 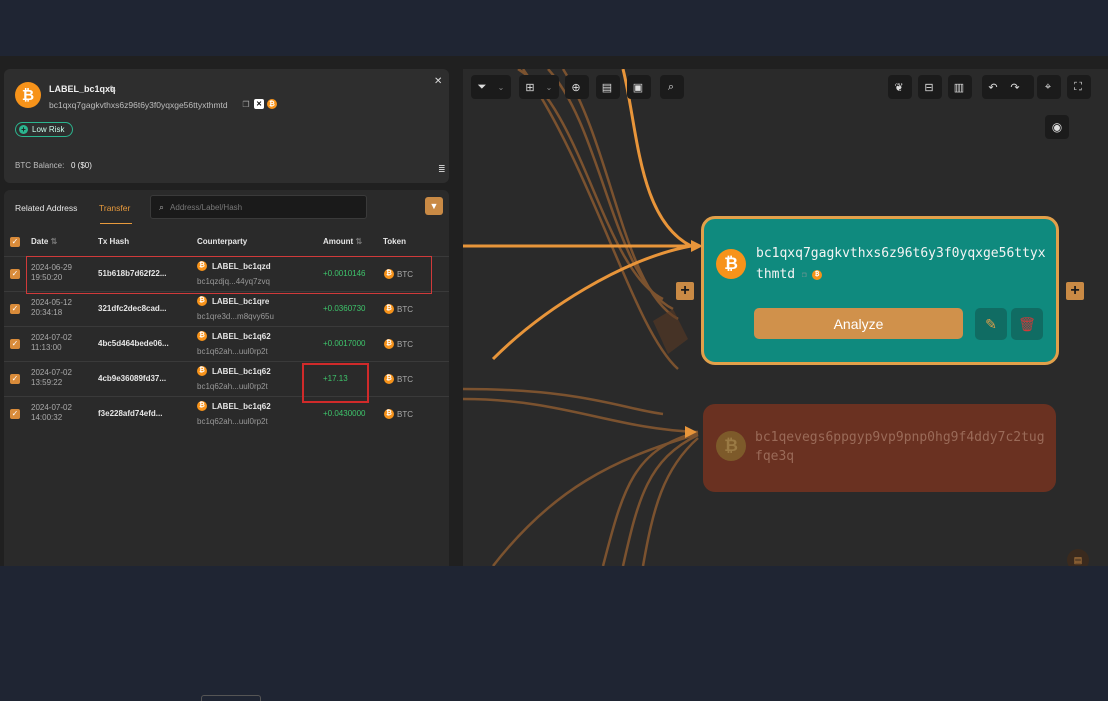 I want to click on column-header-date: Date ⇅, so click(x=44, y=241).